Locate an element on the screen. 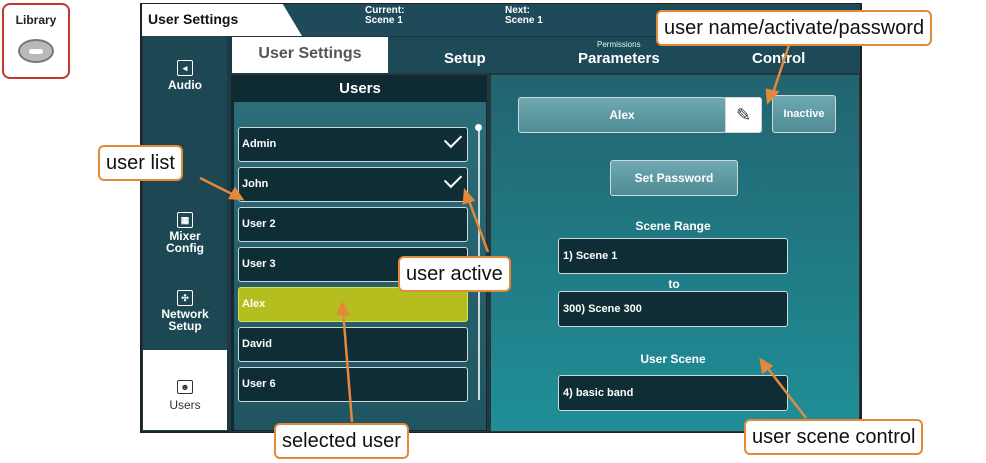  callout-selected-user: selected user is located at coordinates (341, 441).